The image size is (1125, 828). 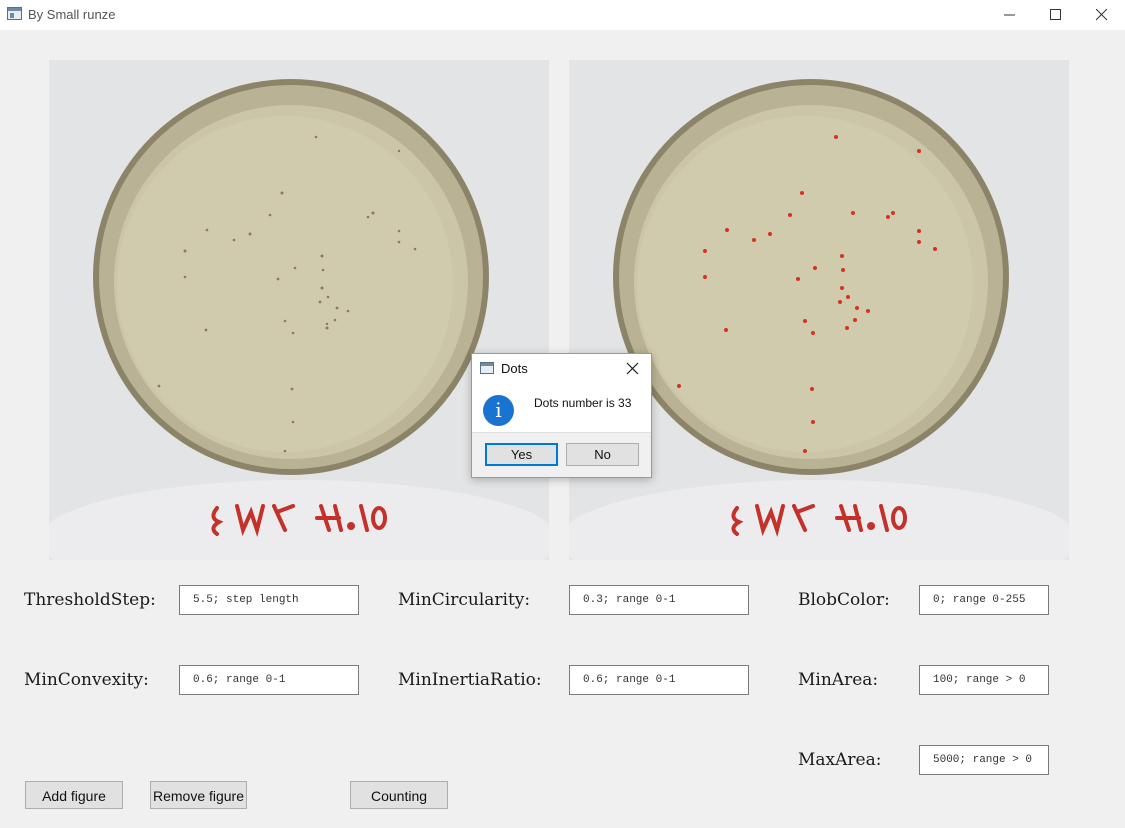 What do you see at coordinates (470, 680) in the screenshot?
I see `min-inertia-ratio-label: MinInertiaRatio:` at bounding box center [470, 680].